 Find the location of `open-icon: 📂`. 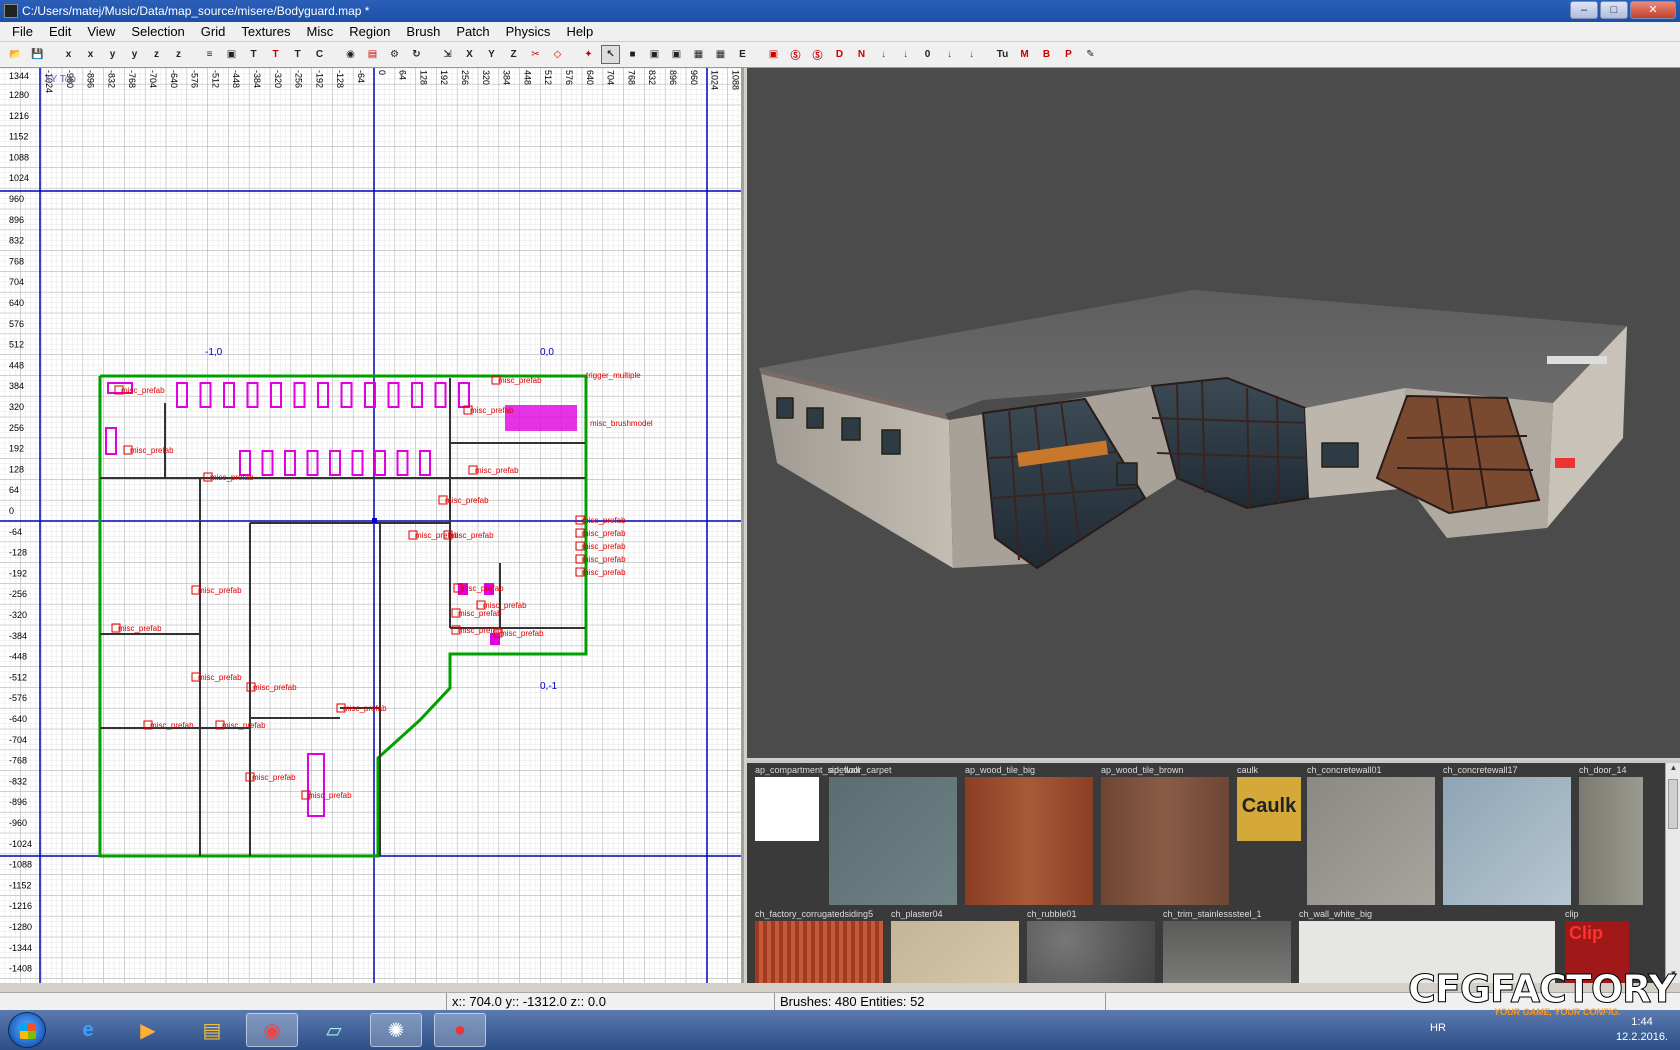

open-icon: 📂 is located at coordinates (15, 54).